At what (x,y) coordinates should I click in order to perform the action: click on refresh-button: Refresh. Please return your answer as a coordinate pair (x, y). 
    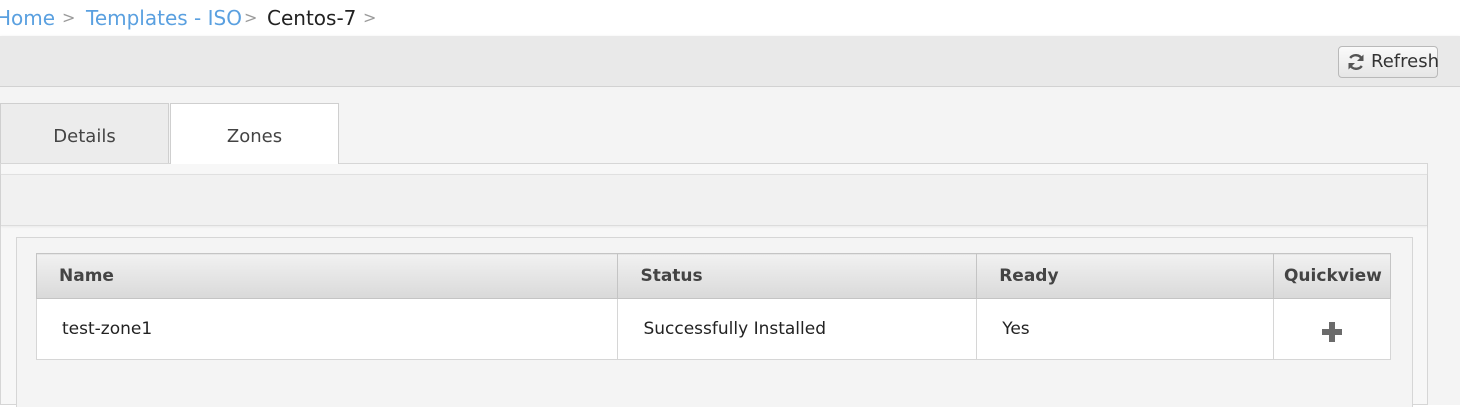
    Looking at the image, I should click on (1388, 62).